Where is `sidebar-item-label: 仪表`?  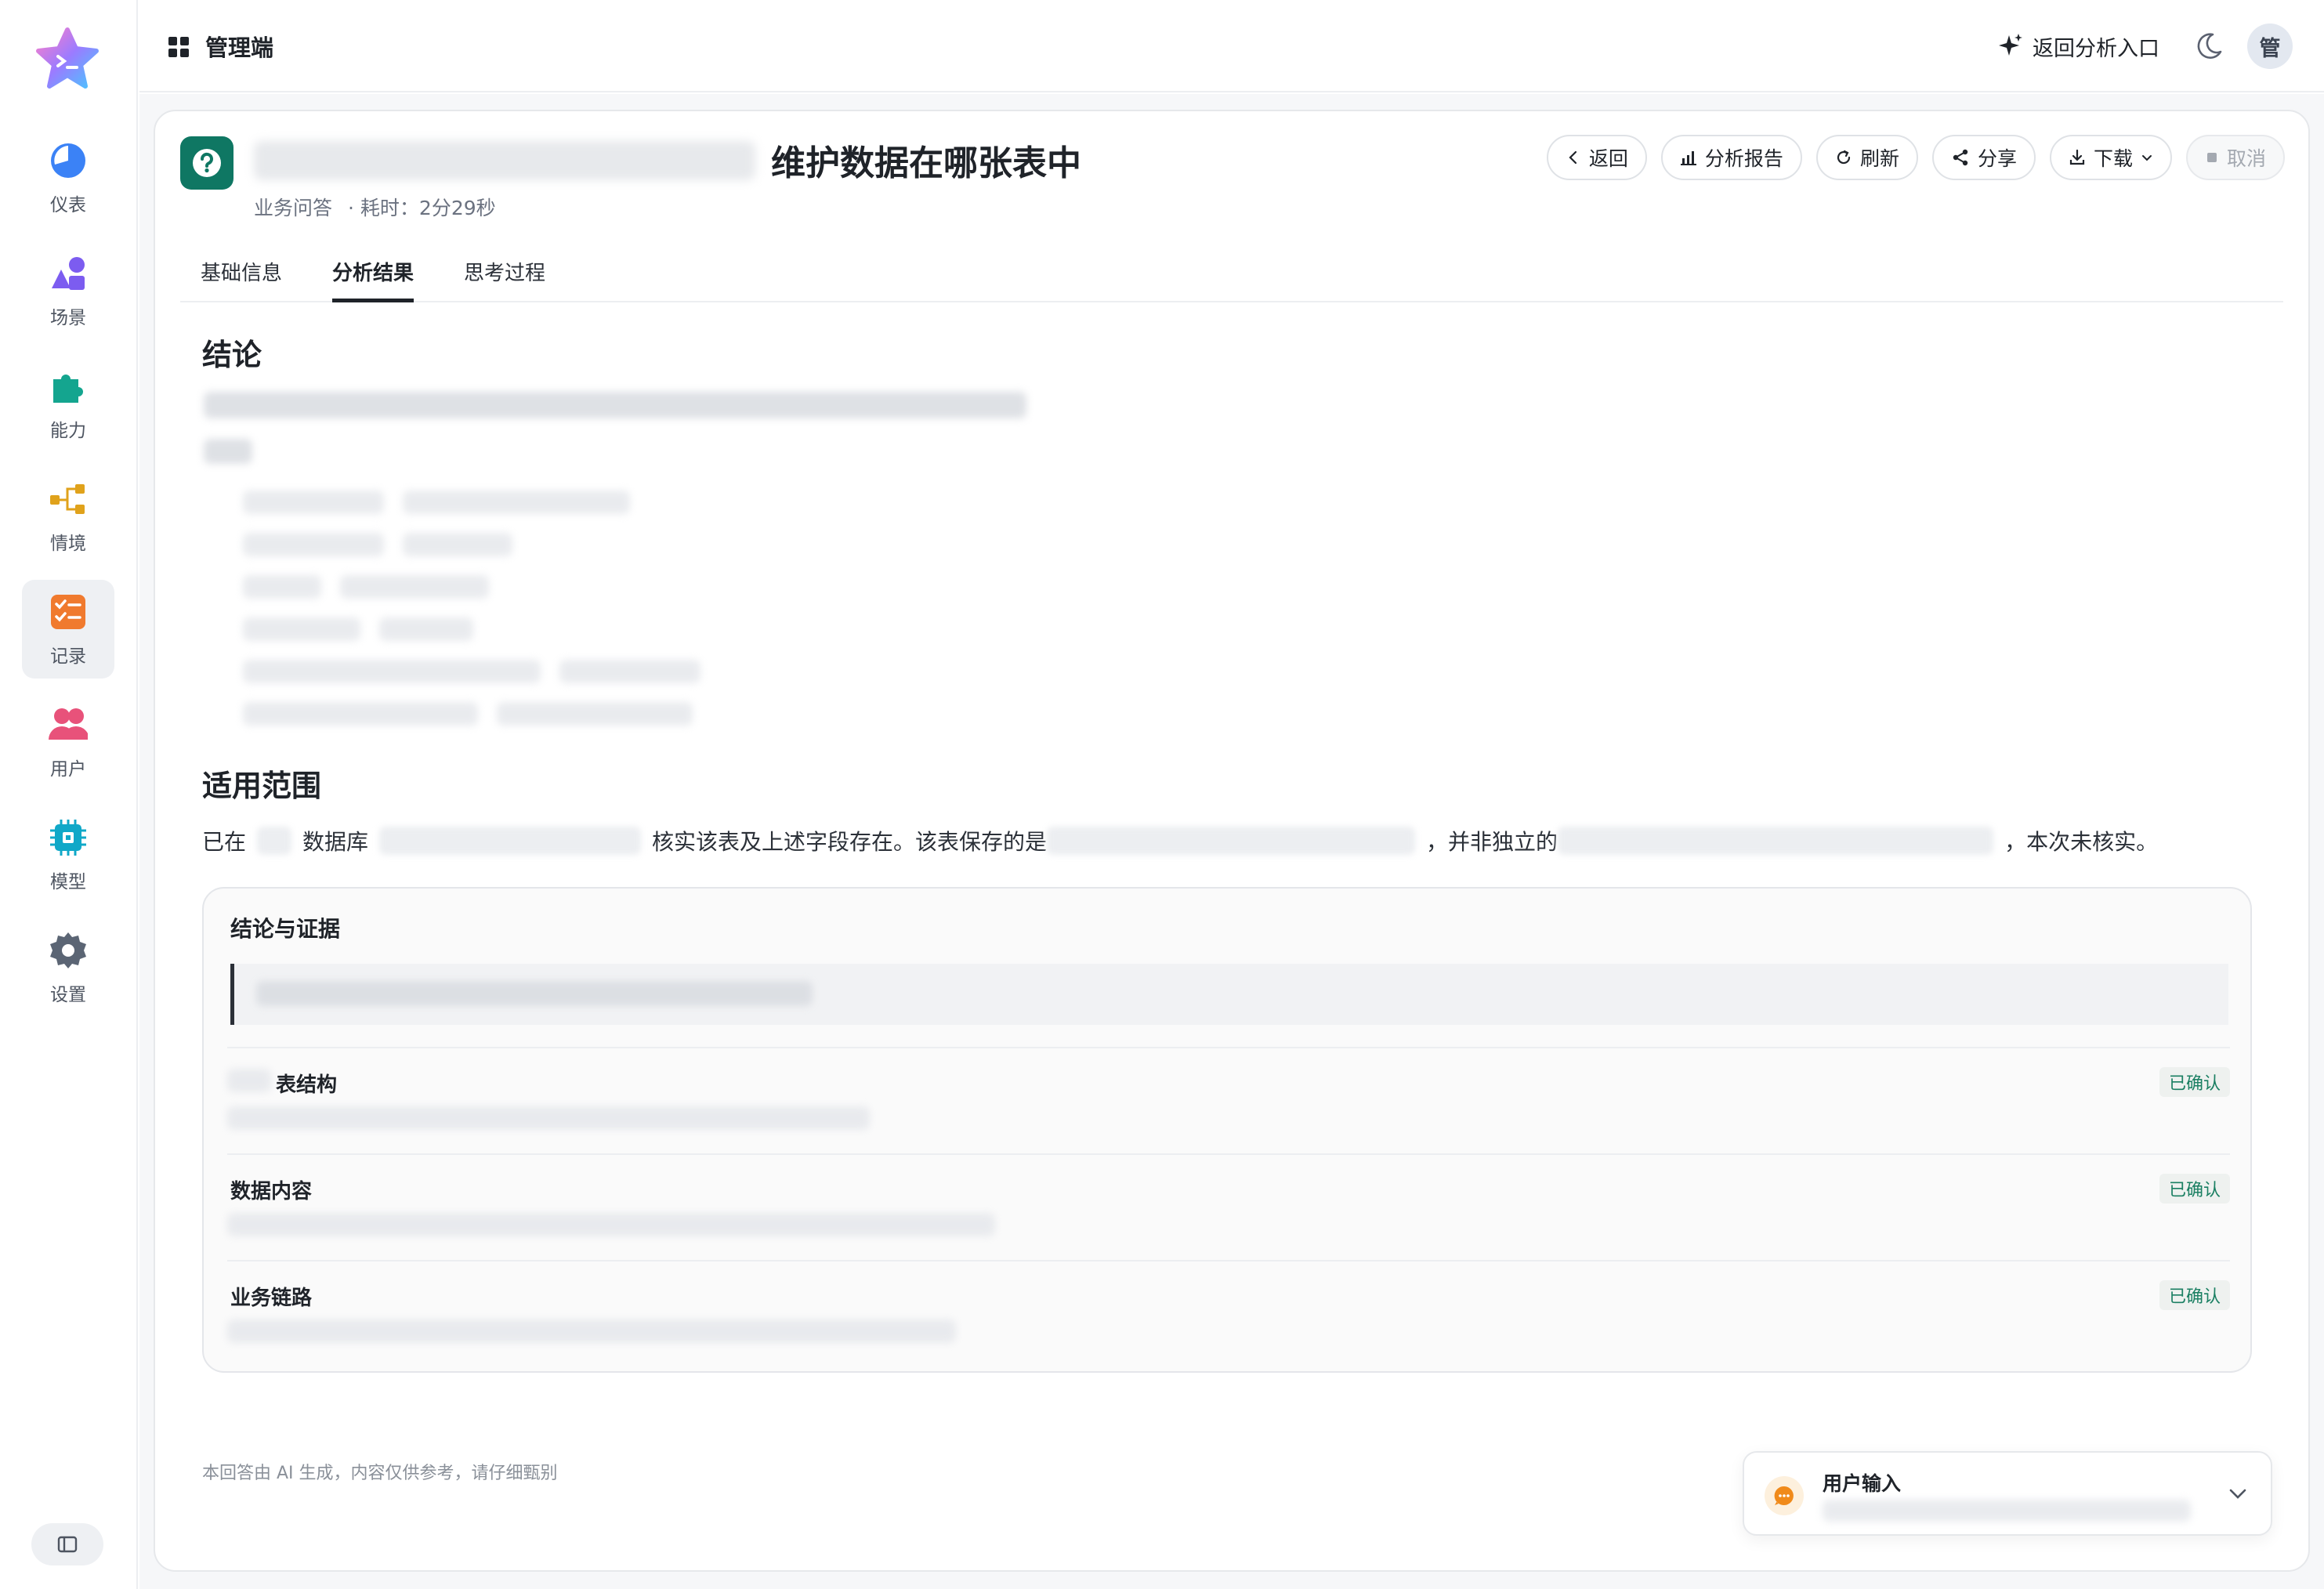
sidebar-item-label: 仪表 is located at coordinates (68, 205).